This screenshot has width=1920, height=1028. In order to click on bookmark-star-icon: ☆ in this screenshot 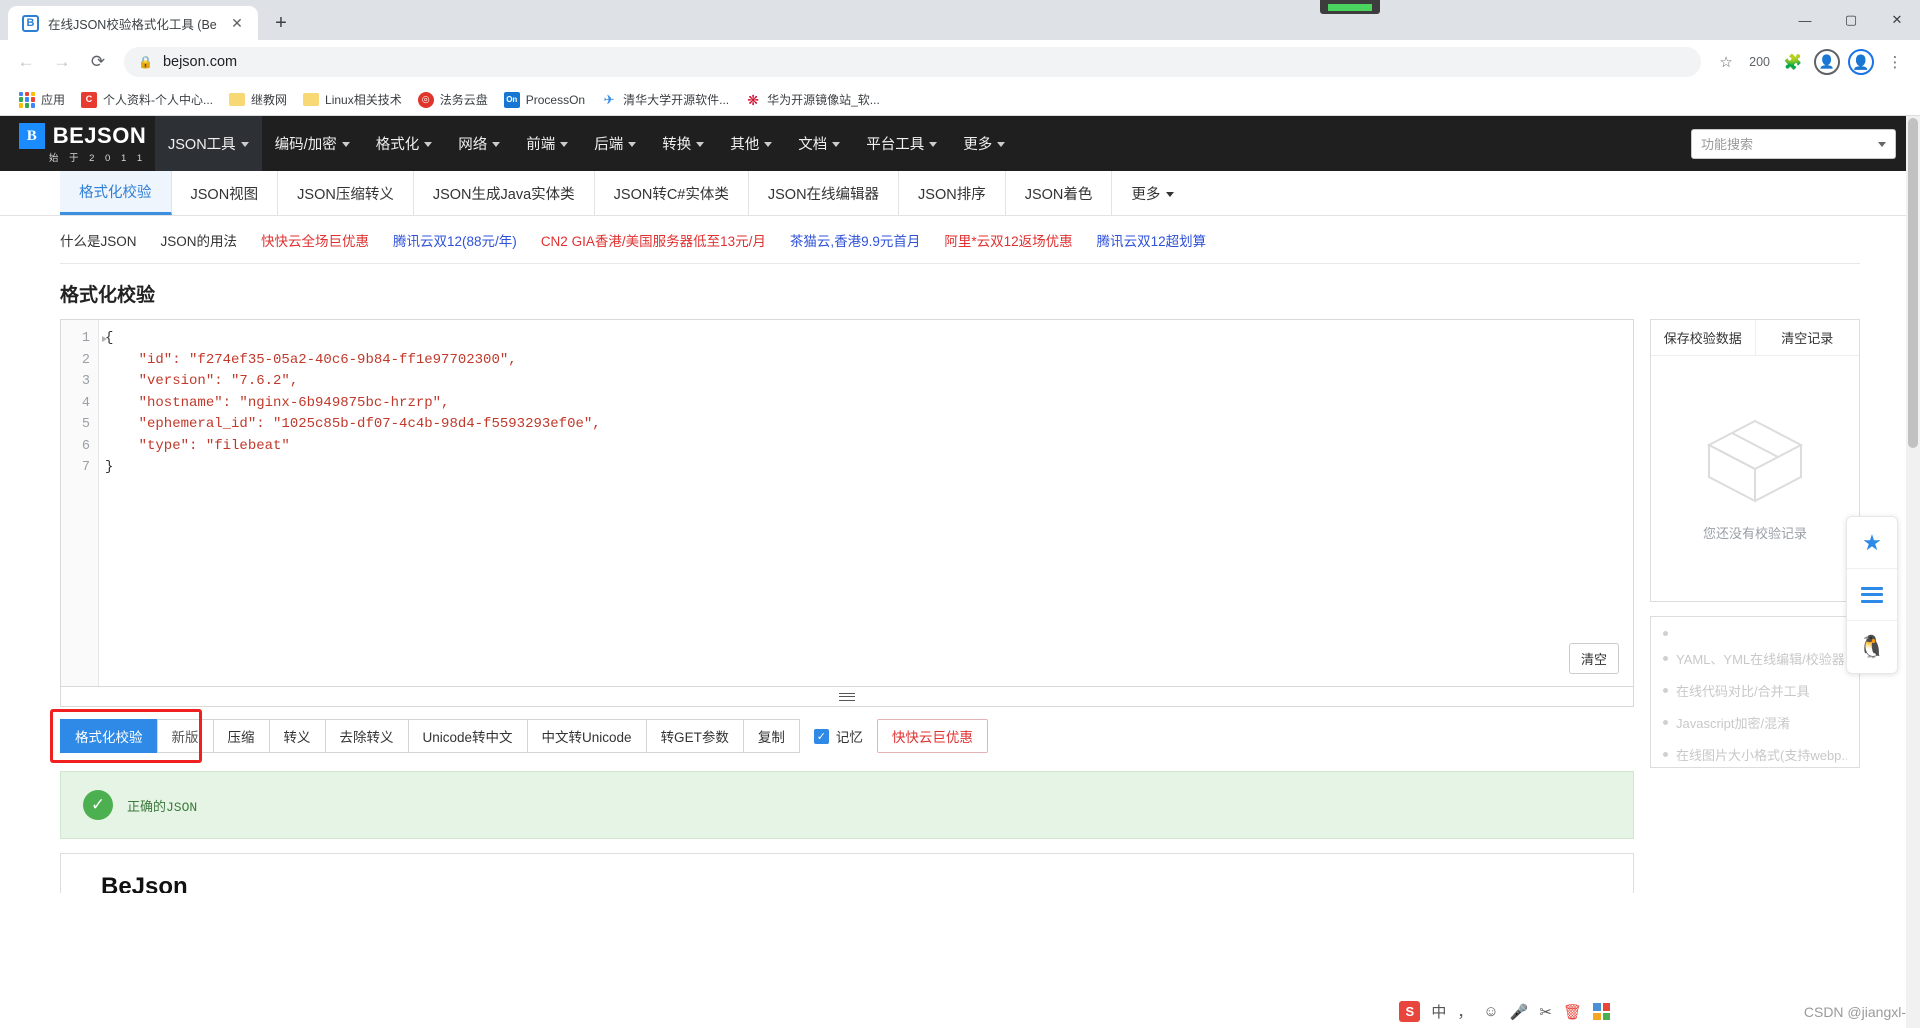, I will do `click(1726, 62)`.